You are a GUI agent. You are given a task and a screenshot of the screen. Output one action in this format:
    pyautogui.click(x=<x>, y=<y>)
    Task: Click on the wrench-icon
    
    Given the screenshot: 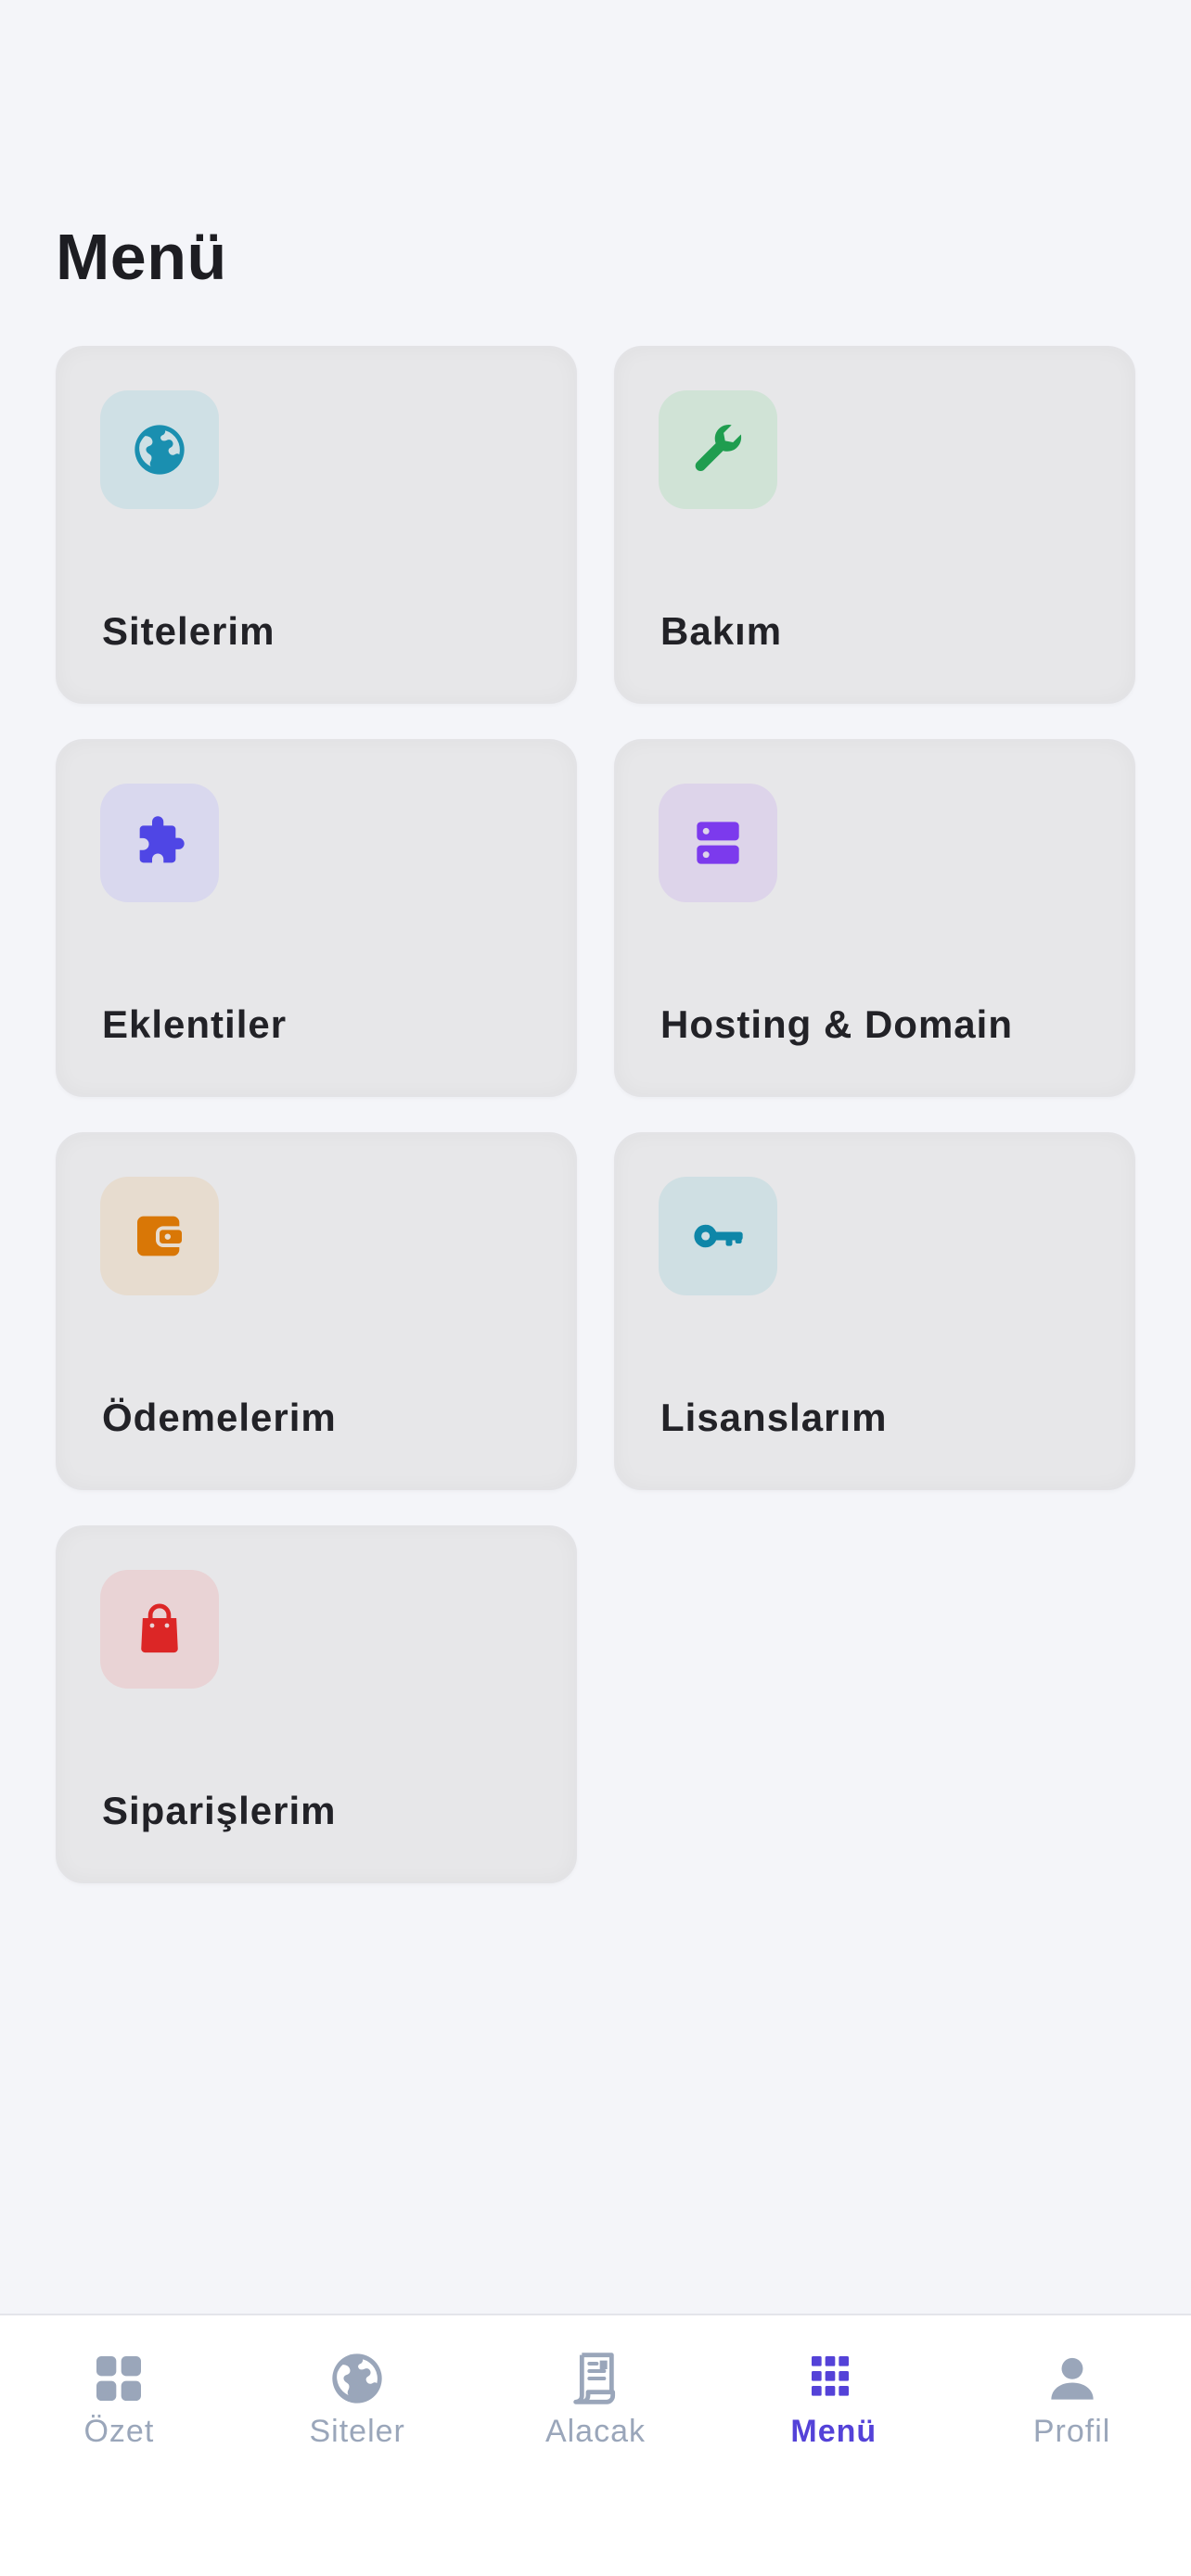 What is the action you would take?
    pyautogui.click(x=718, y=448)
    